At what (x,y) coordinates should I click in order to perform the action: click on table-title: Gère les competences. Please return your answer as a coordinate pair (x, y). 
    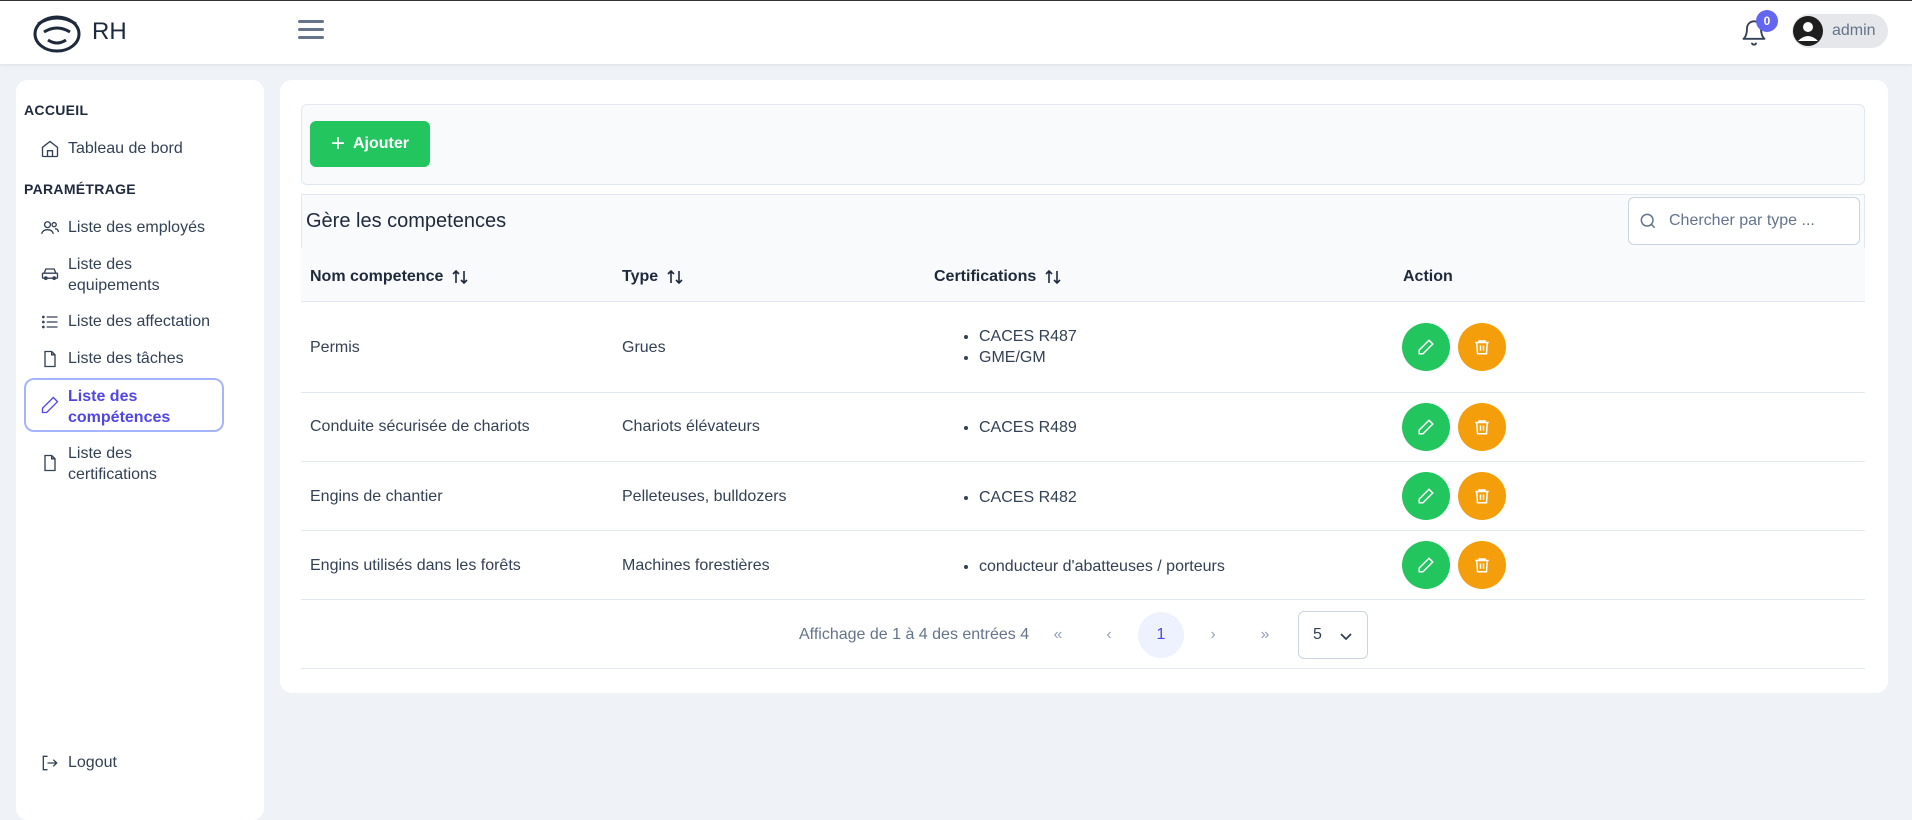
    Looking at the image, I should click on (406, 221).